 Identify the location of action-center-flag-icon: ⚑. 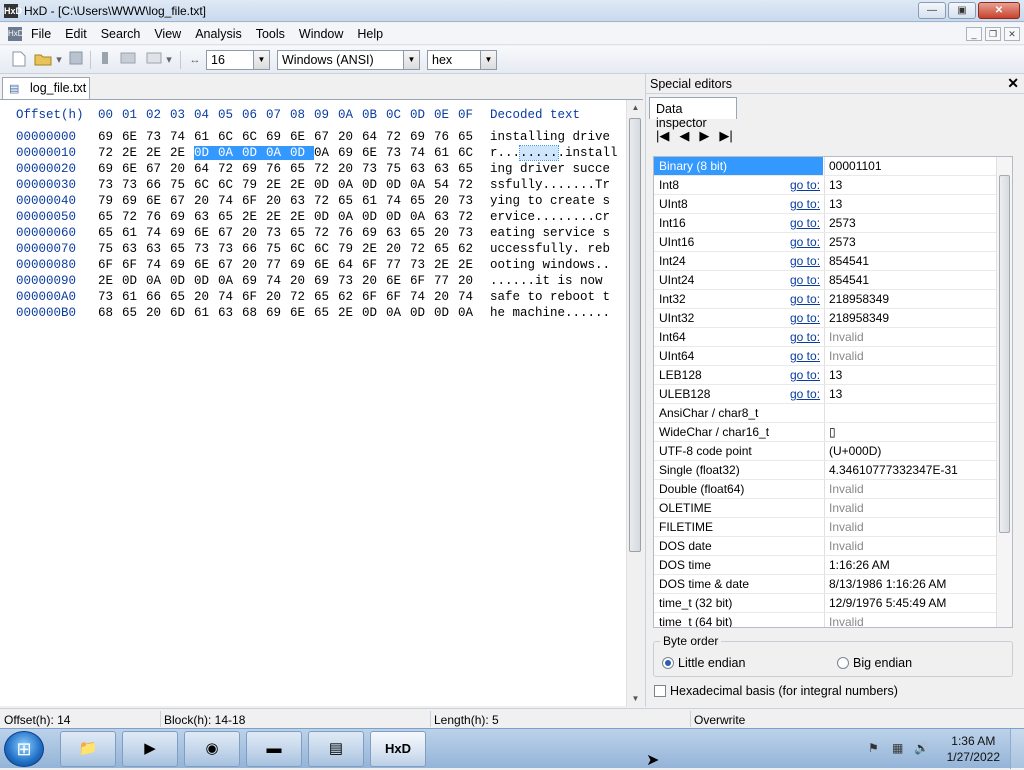
(873, 748).